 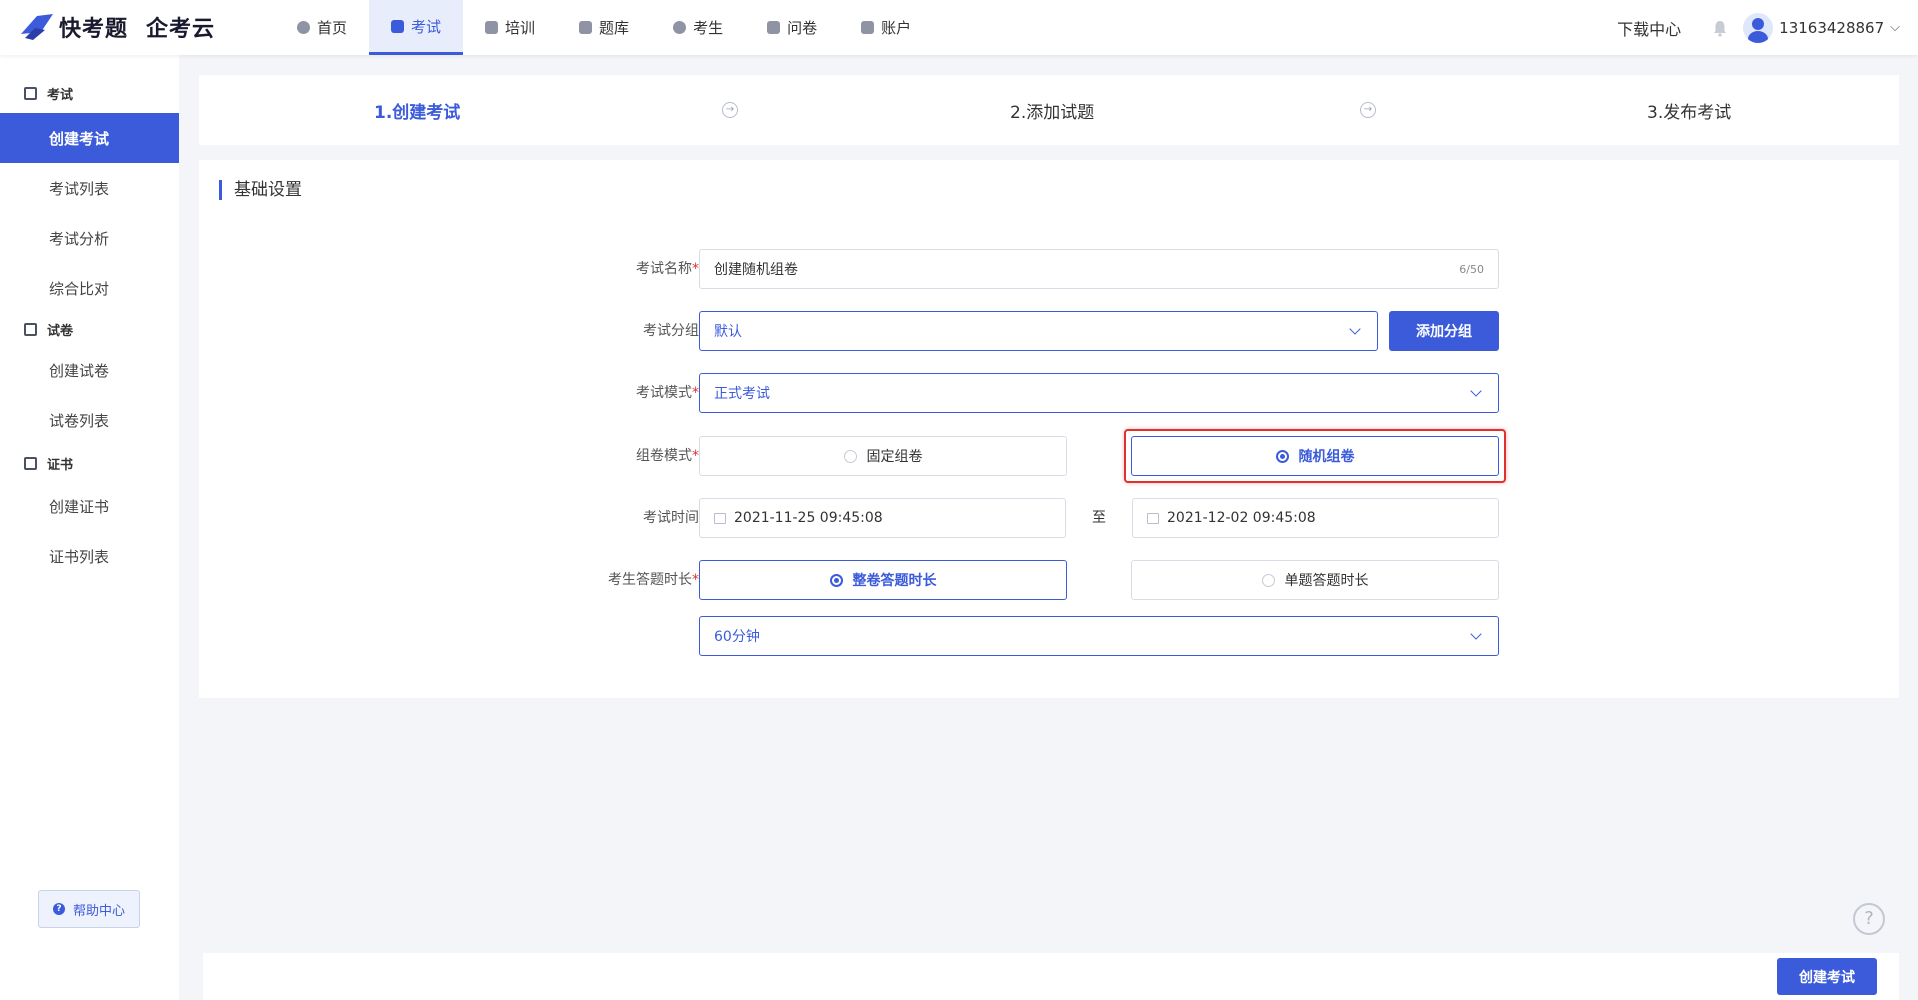 I want to click on survey-icon, so click(x=774, y=27).